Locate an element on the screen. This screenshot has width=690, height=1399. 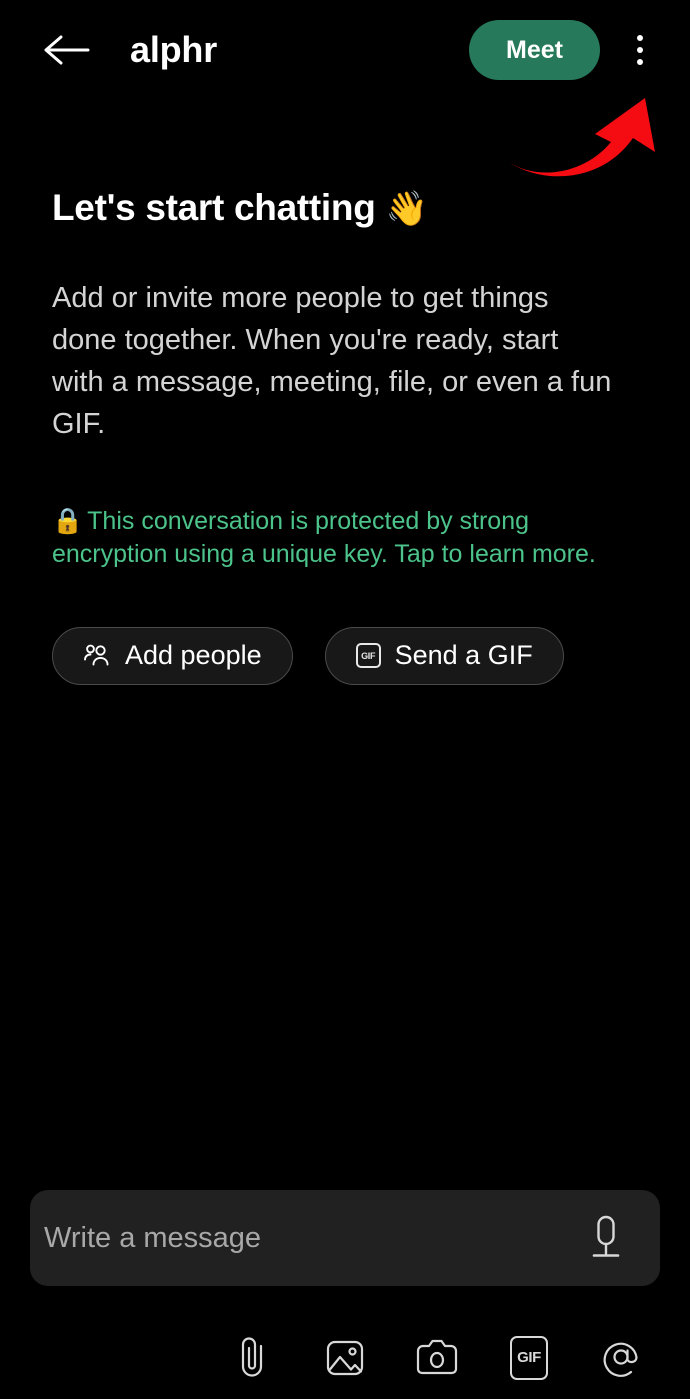
microphone-button is located at coordinates (606, 1238).